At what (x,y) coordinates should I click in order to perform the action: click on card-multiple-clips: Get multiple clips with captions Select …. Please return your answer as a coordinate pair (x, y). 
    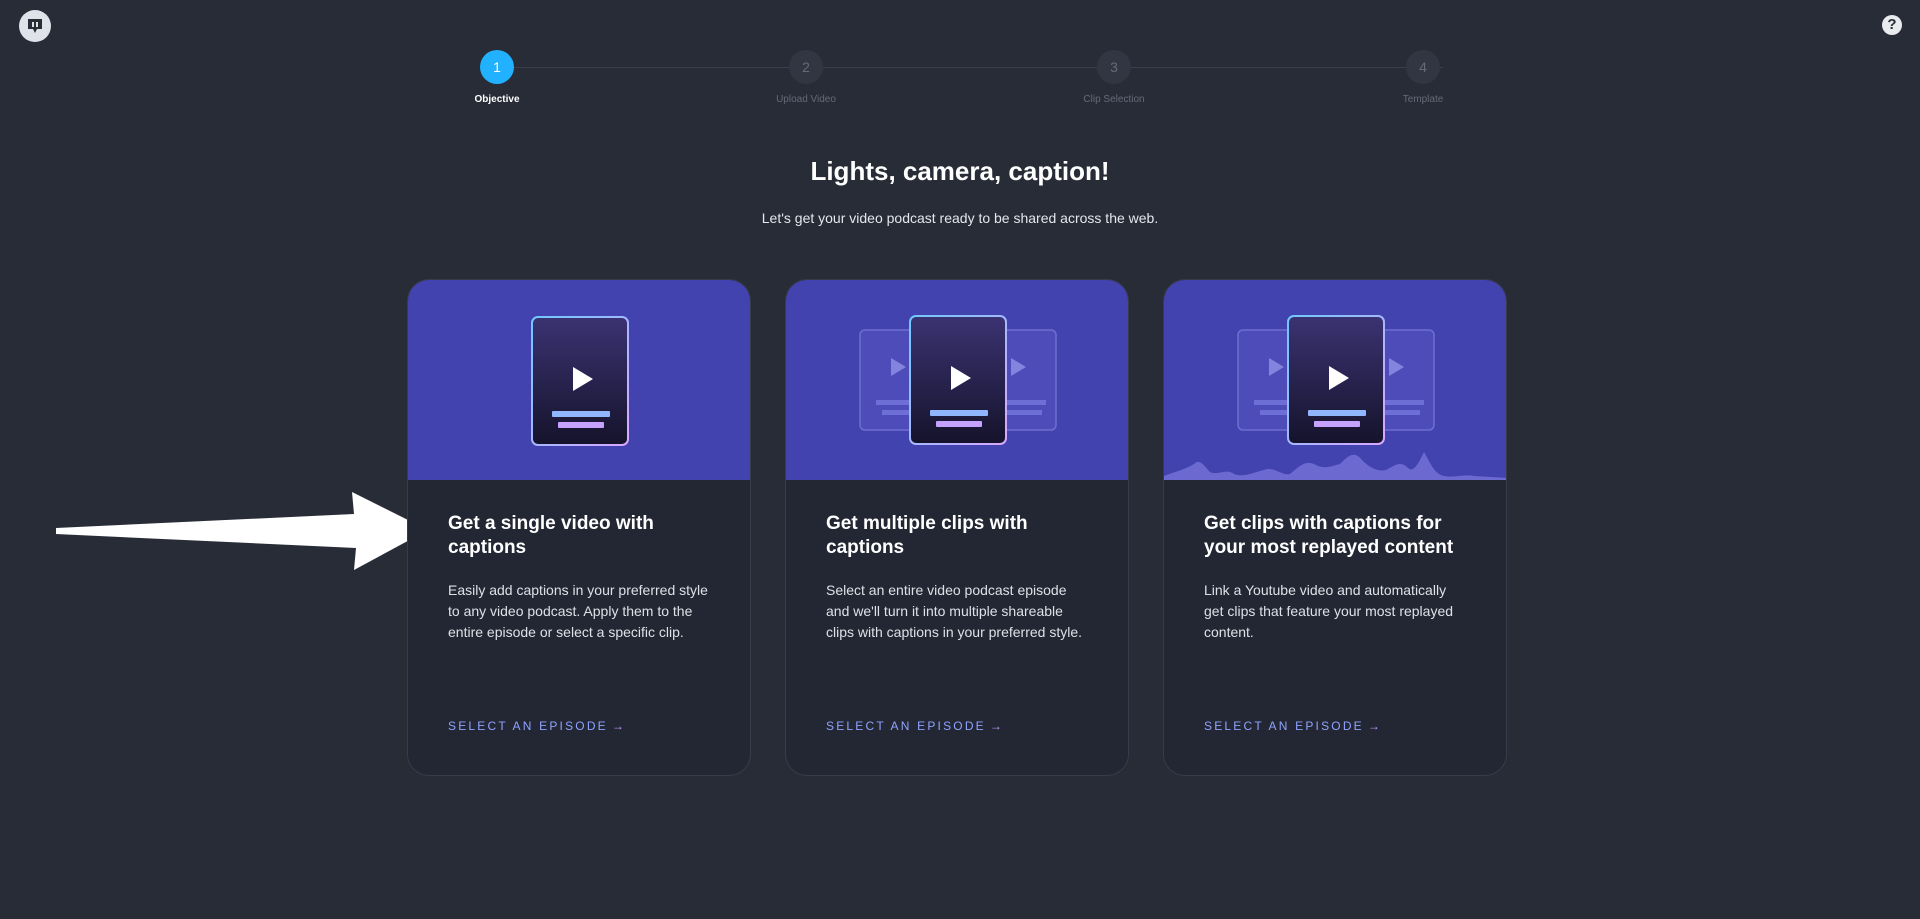
    Looking at the image, I should click on (957, 527).